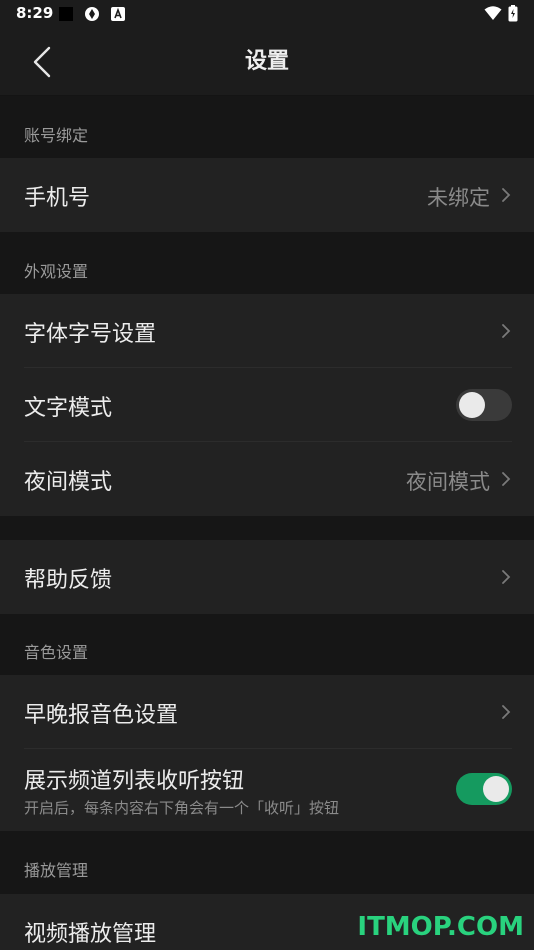 This screenshot has width=534, height=950. What do you see at coordinates (267, 14) in the screenshot?
I see `status-bar: 8:29` at bounding box center [267, 14].